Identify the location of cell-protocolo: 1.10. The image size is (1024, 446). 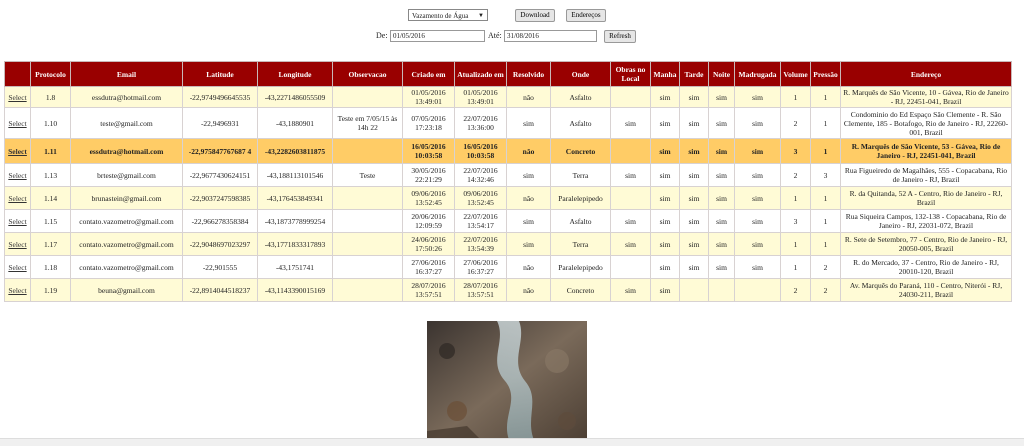
(50, 123).